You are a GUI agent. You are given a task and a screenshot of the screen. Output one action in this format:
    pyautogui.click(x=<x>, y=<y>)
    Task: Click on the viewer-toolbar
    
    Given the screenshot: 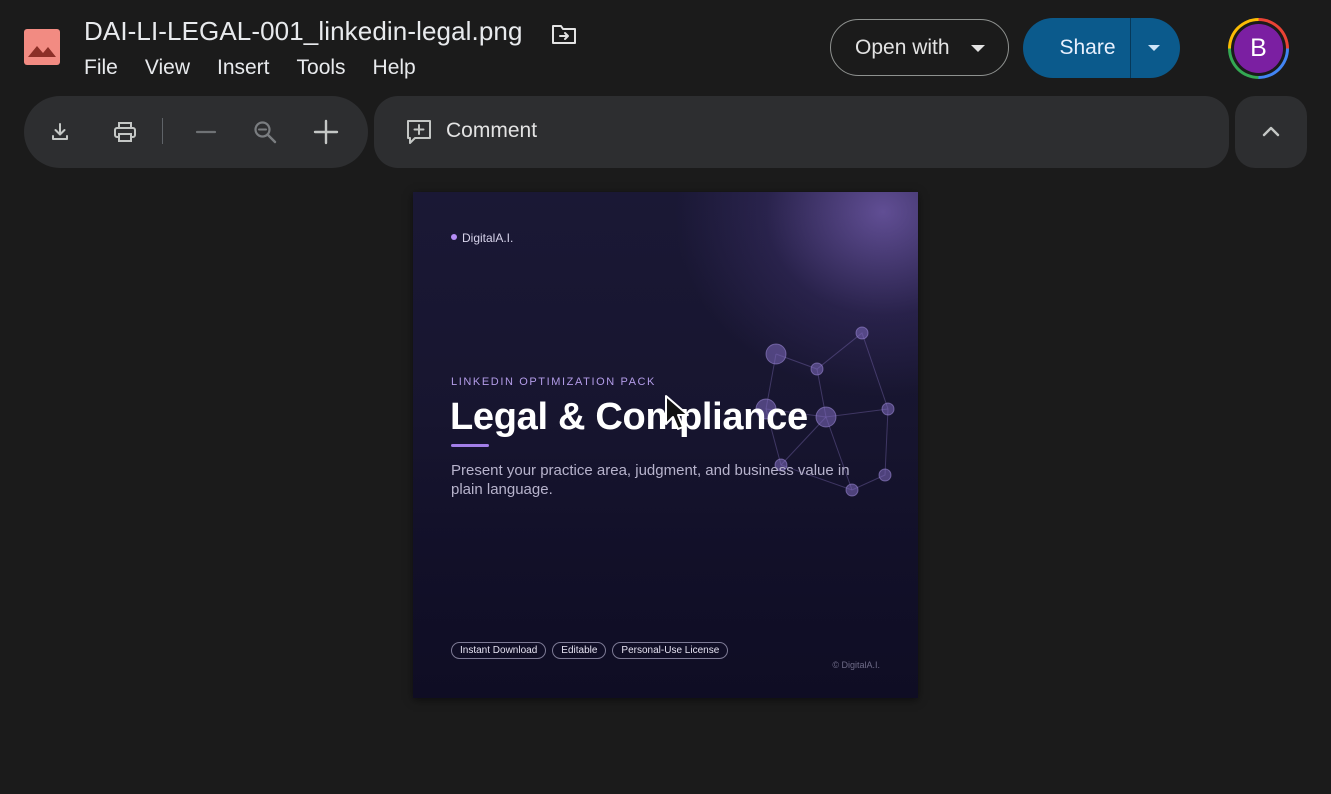 What is the action you would take?
    pyautogui.click(x=196, y=132)
    